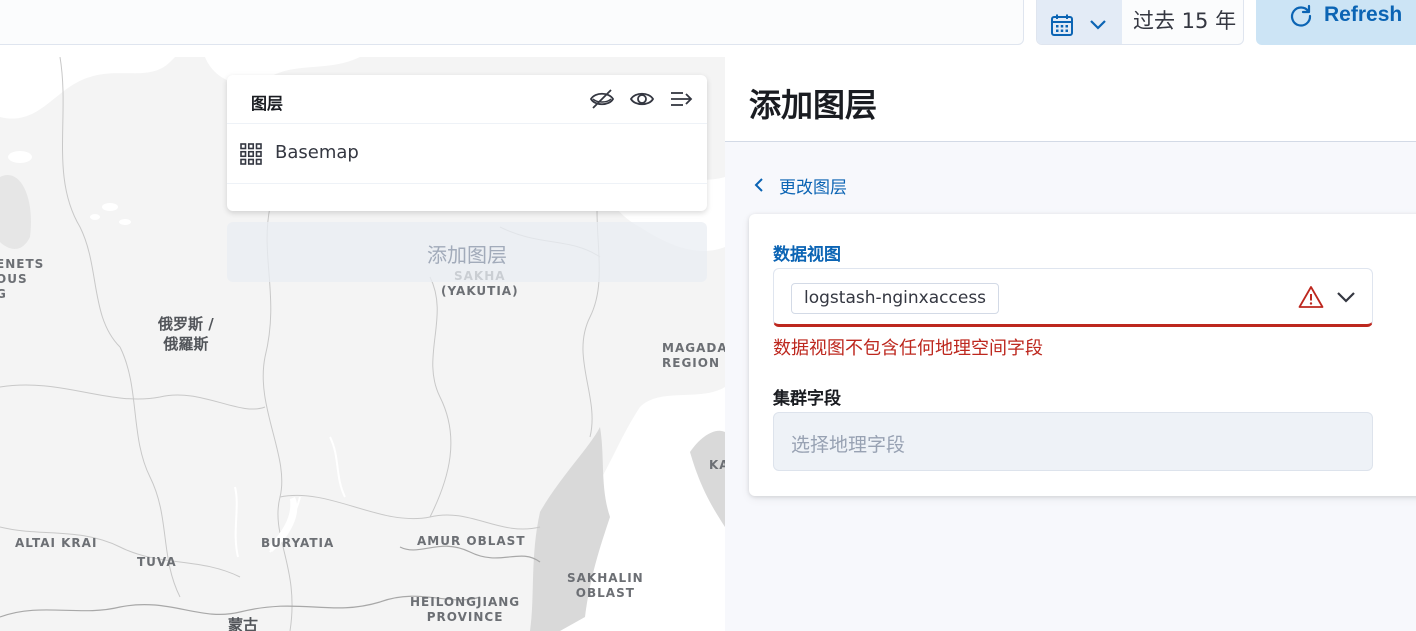 The image size is (1416, 631). What do you see at coordinates (605, 585) in the screenshot?
I see `map-label-sakhalin: SAKHALIN OBLAST` at bounding box center [605, 585].